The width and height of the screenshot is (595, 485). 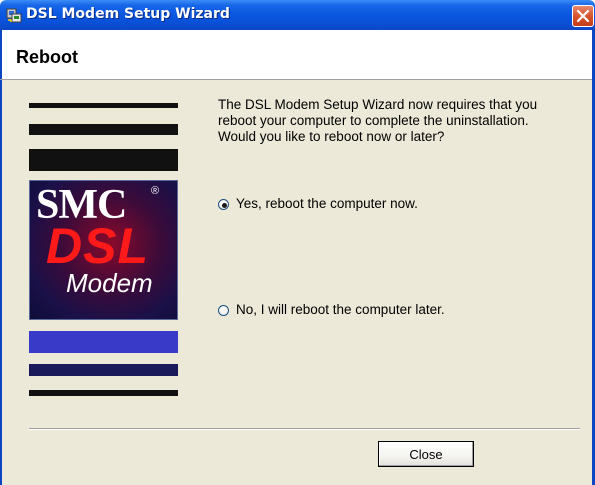 I want to click on radio-dot, so click(x=224, y=205).